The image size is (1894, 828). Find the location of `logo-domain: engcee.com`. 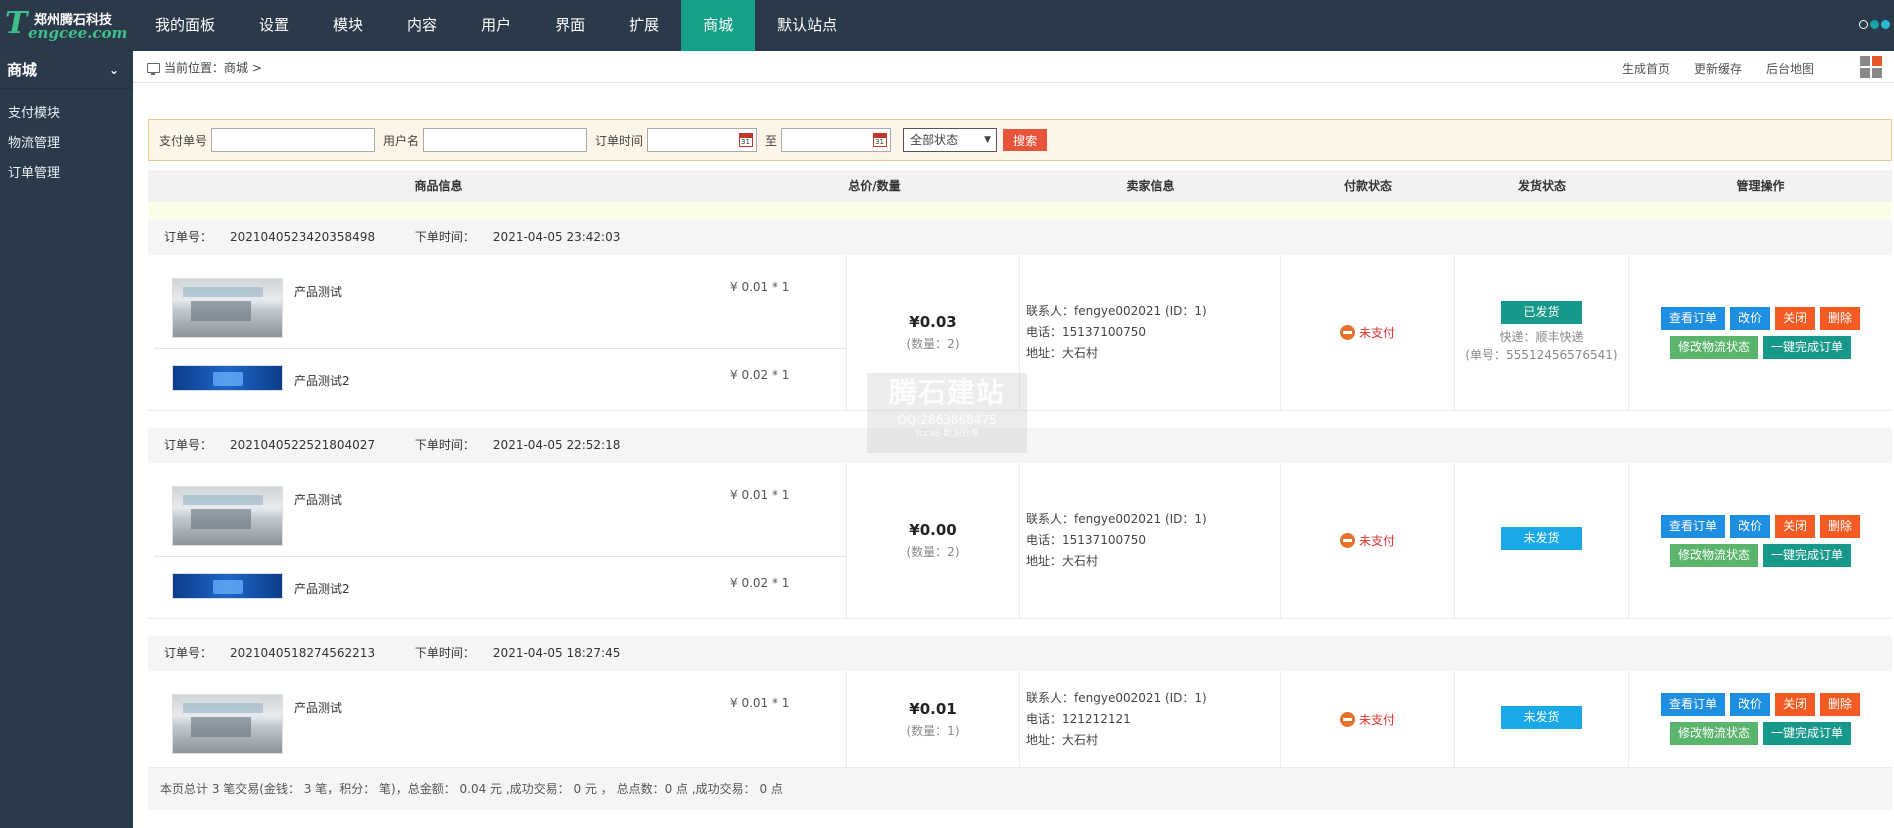

logo-domain: engcee.com is located at coordinates (78, 33).